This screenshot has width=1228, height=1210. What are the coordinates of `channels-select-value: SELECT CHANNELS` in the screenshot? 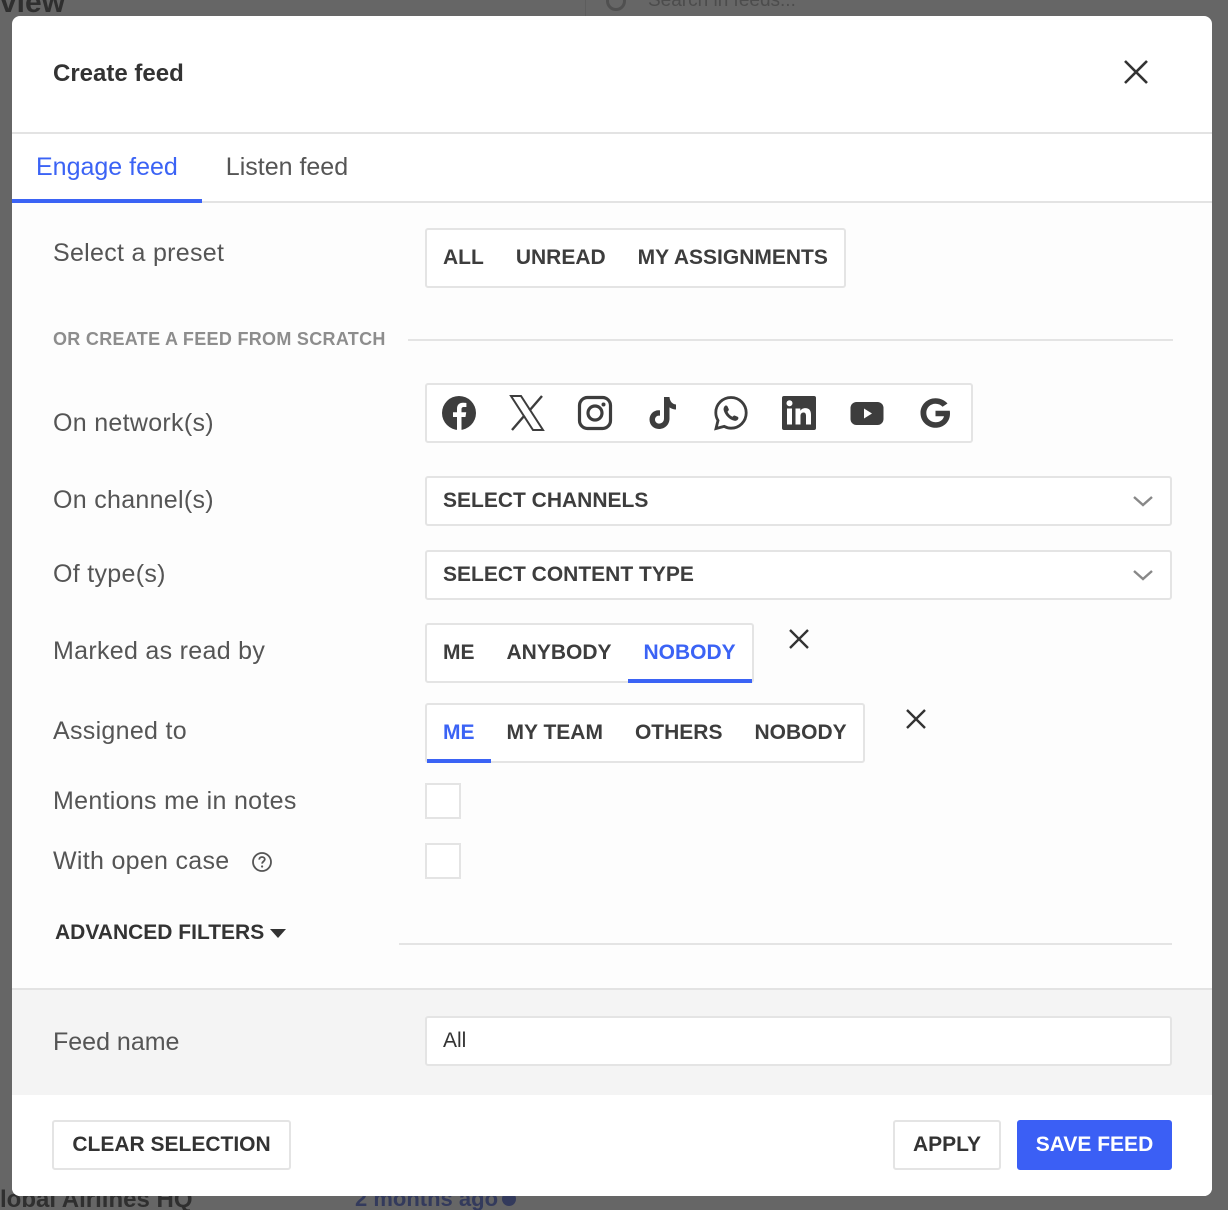 It's located at (546, 500).